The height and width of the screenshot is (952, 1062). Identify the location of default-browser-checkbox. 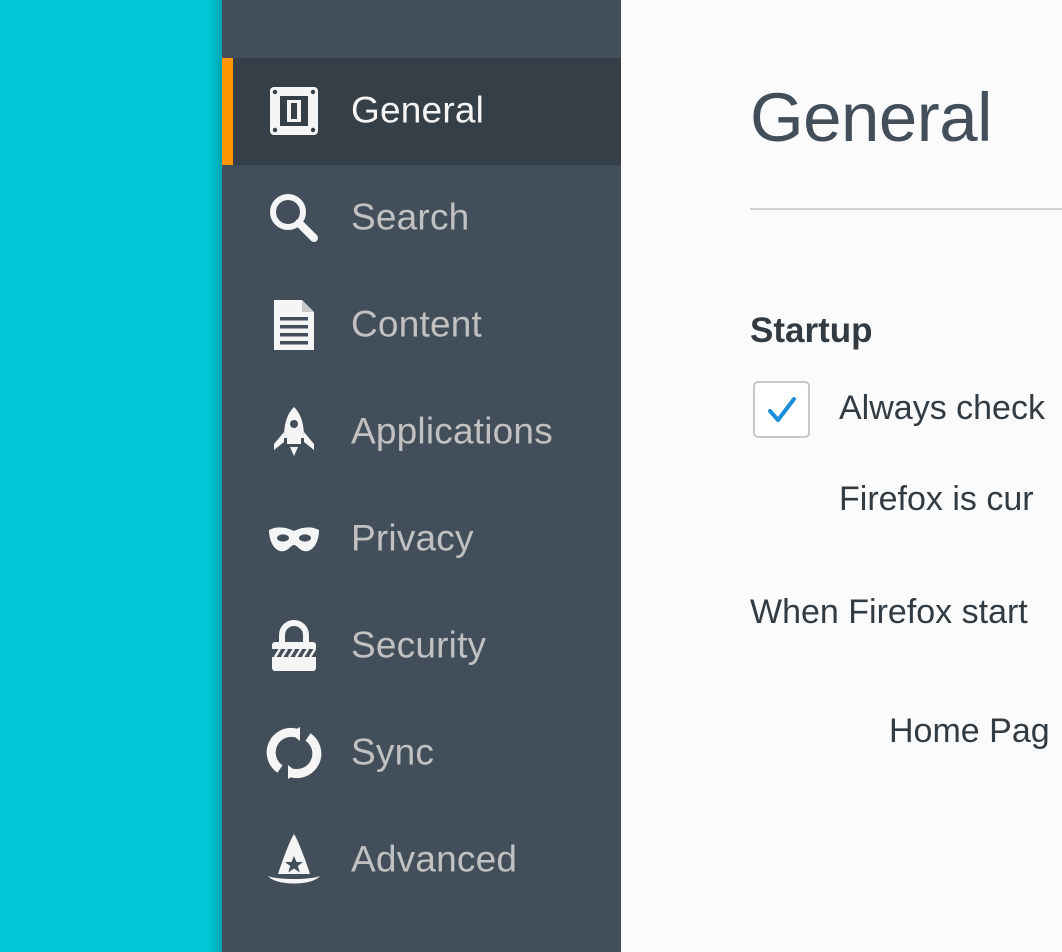
(781, 409).